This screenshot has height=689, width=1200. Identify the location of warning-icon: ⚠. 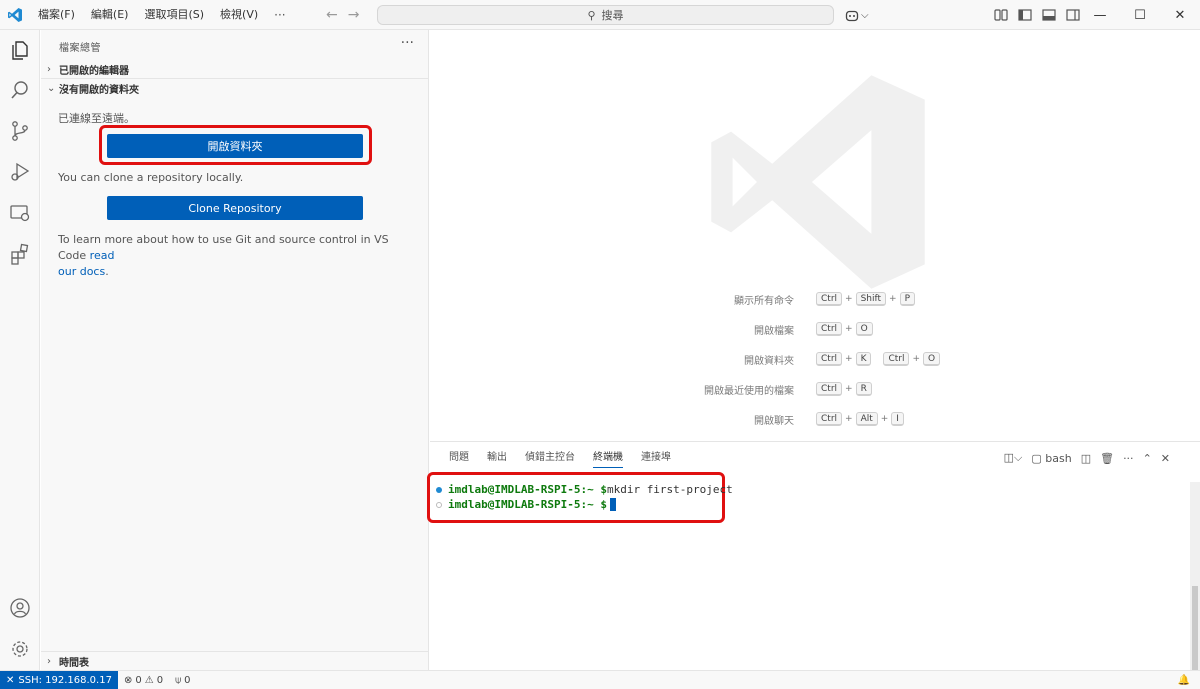
(149, 680).